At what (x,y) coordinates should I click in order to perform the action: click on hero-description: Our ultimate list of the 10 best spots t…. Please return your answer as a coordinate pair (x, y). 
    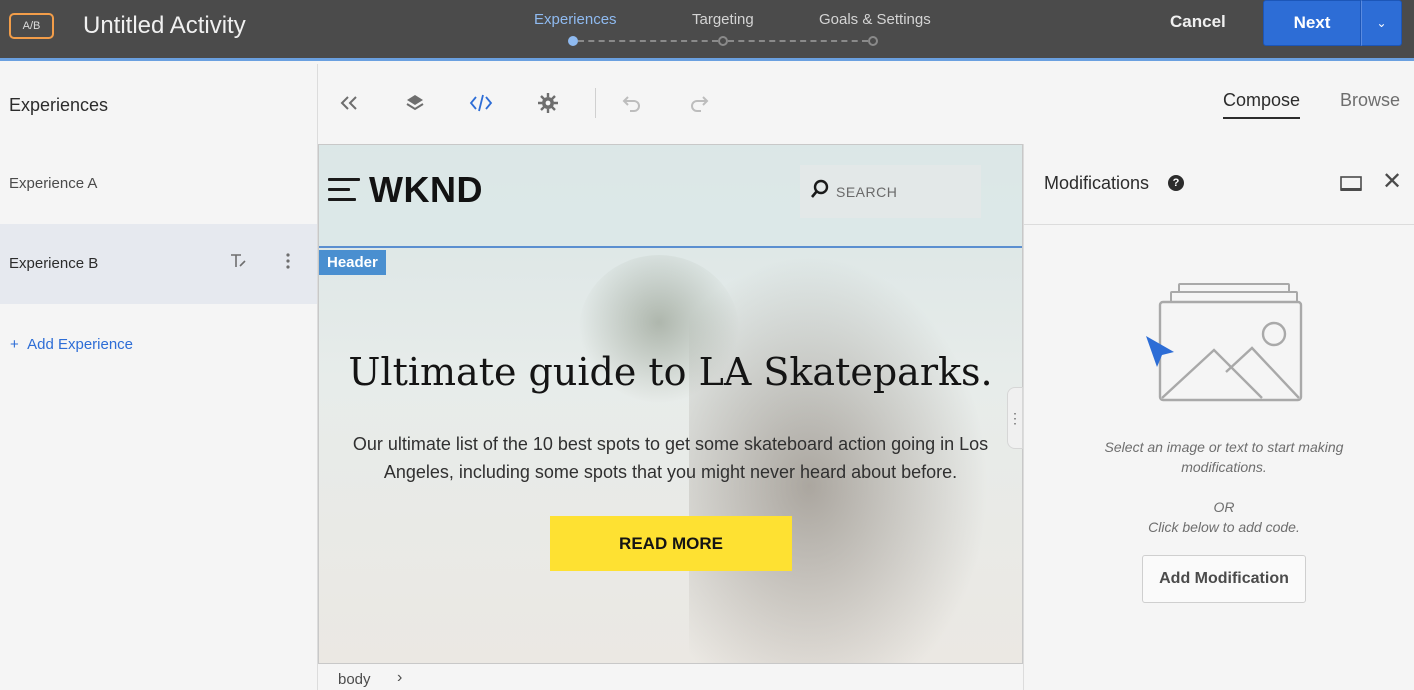
    Looking at the image, I should click on (670, 458).